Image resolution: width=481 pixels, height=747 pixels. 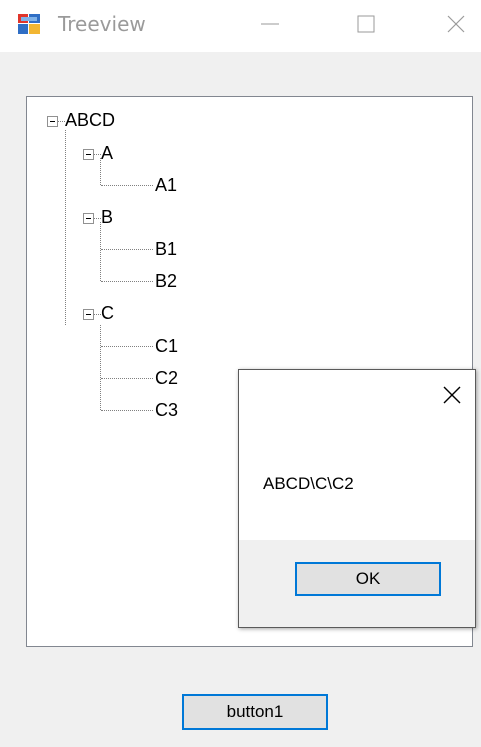 I want to click on tree-node-c2: C2, so click(x=166, y=378).